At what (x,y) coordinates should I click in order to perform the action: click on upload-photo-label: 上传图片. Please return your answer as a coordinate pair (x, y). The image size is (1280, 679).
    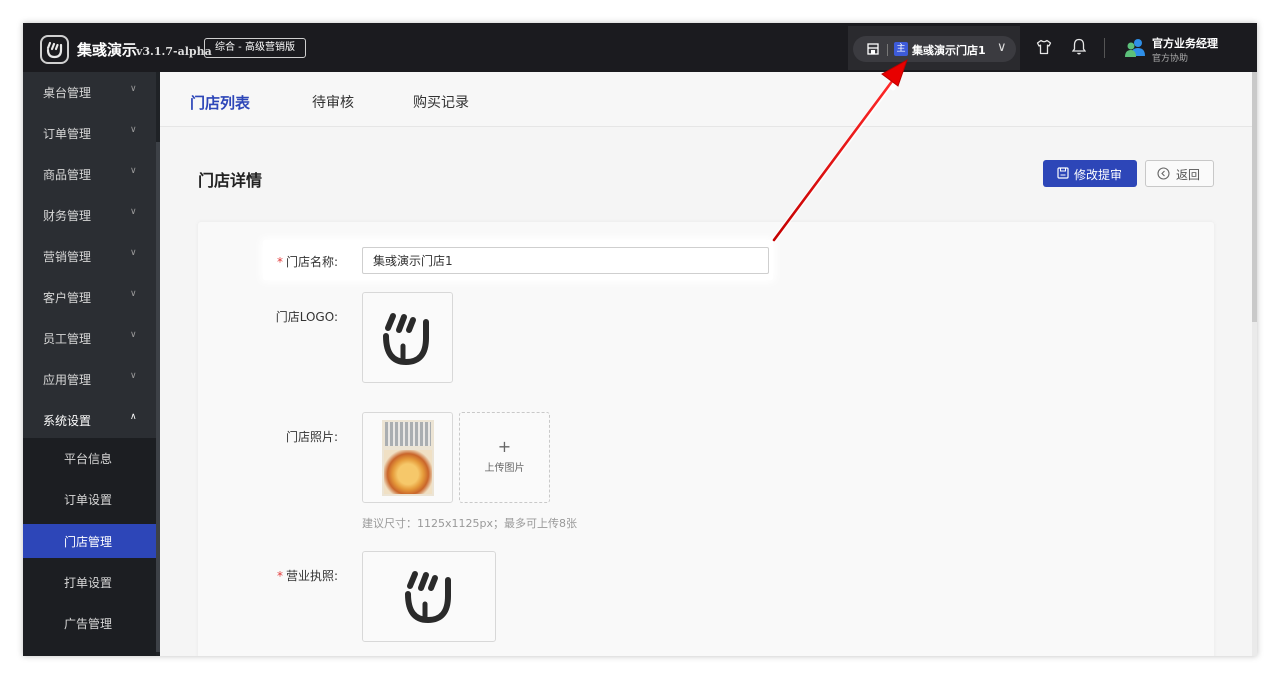
    Looking at the image, I should click on (504, 468).